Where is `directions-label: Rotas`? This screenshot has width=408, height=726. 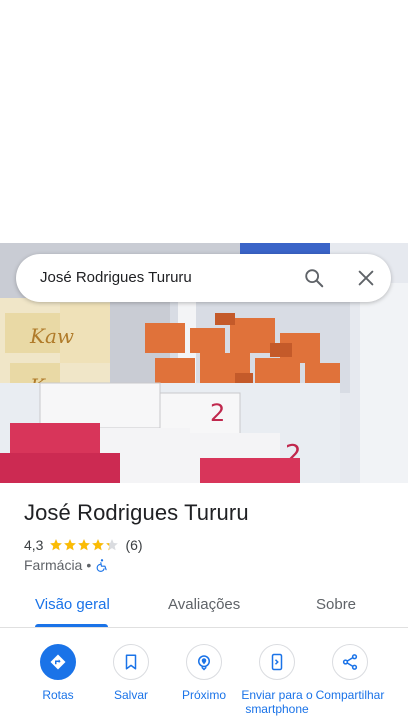 directions-label: Rotas is located at coordinates (58, 695).